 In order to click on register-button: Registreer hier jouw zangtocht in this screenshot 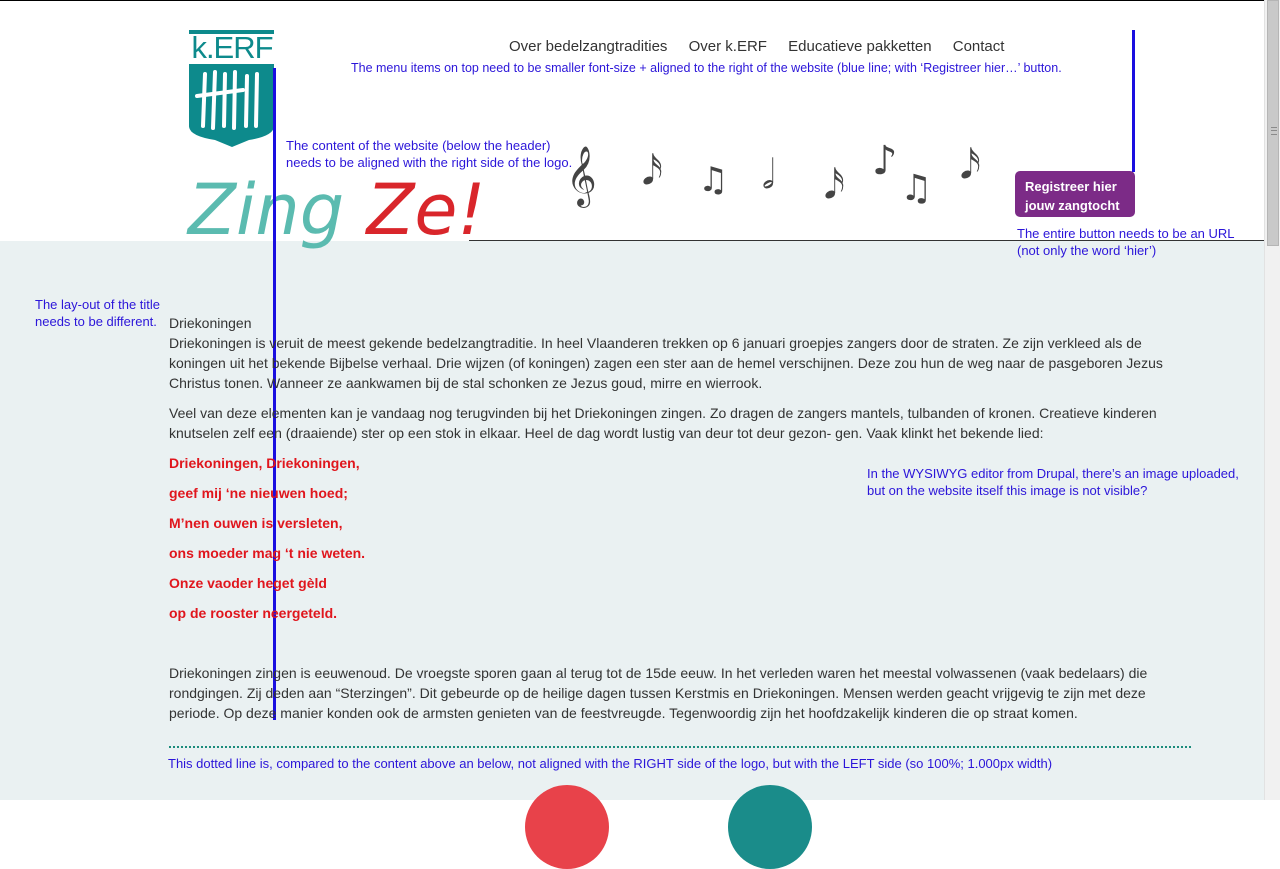, I will do `click(1075, 194)`.